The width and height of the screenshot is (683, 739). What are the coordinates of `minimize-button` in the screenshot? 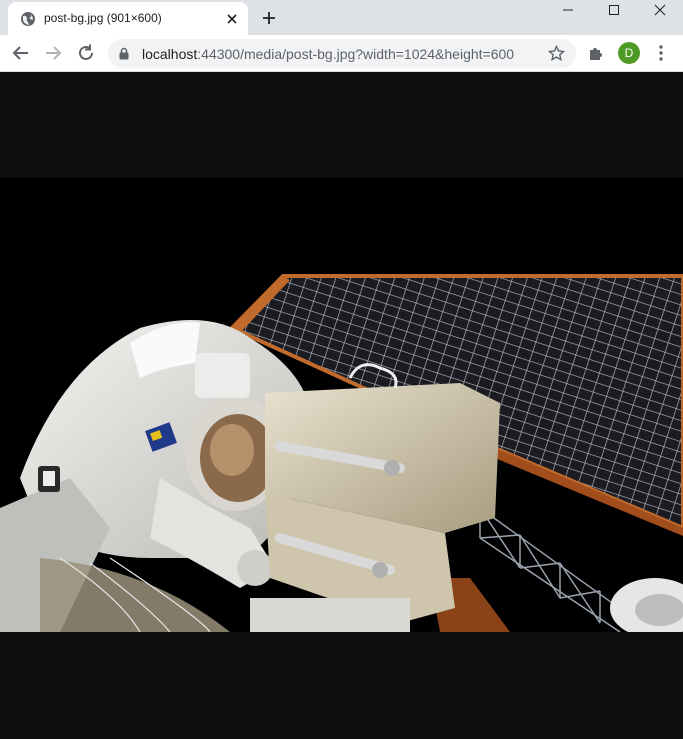 It's located at (568, 10).